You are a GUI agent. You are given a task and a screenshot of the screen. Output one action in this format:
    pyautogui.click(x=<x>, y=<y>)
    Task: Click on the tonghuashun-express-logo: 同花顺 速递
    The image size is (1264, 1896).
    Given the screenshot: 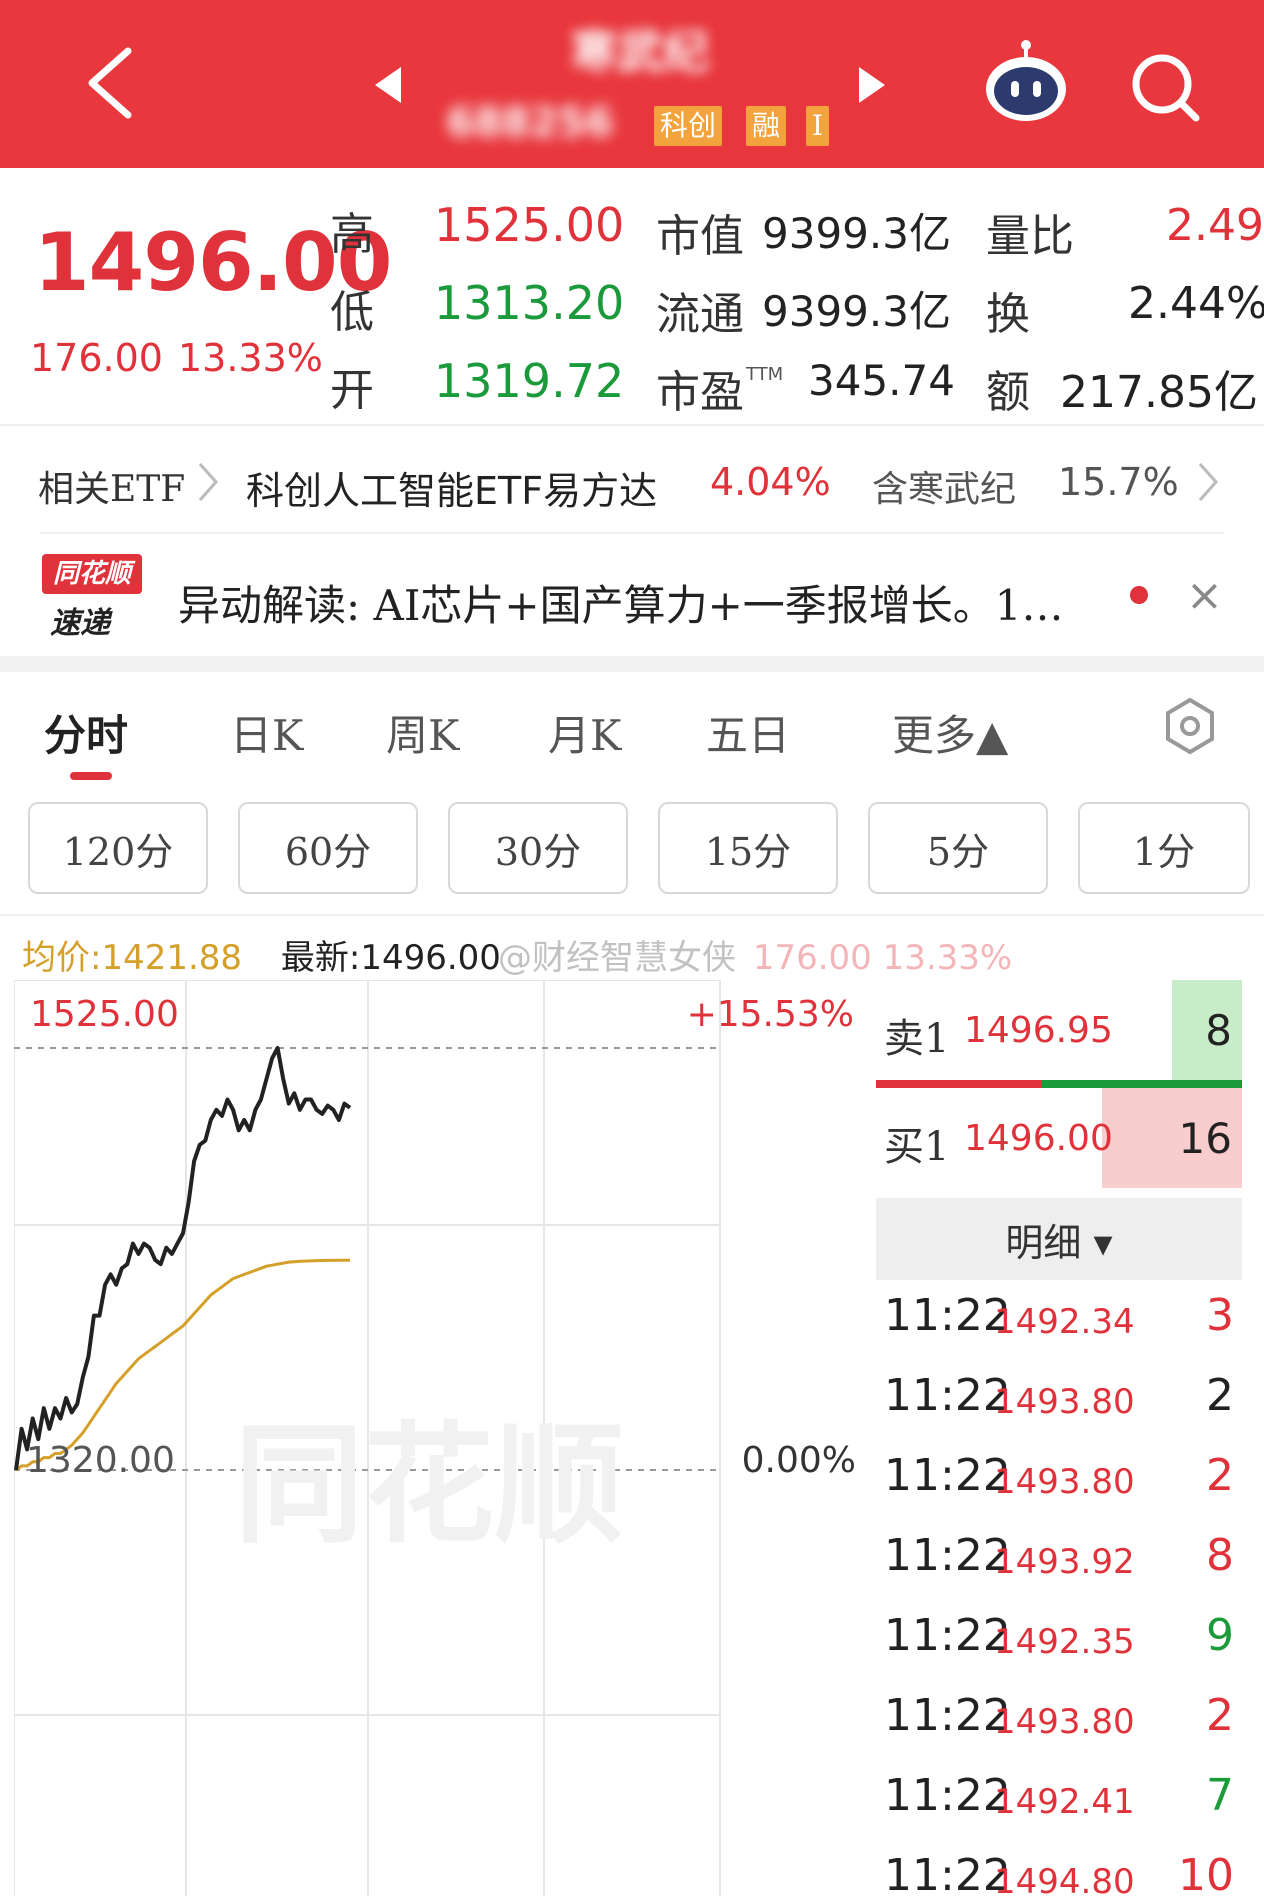 What is the action you would take?
    pyautogui.click(x=94, y=597)
    